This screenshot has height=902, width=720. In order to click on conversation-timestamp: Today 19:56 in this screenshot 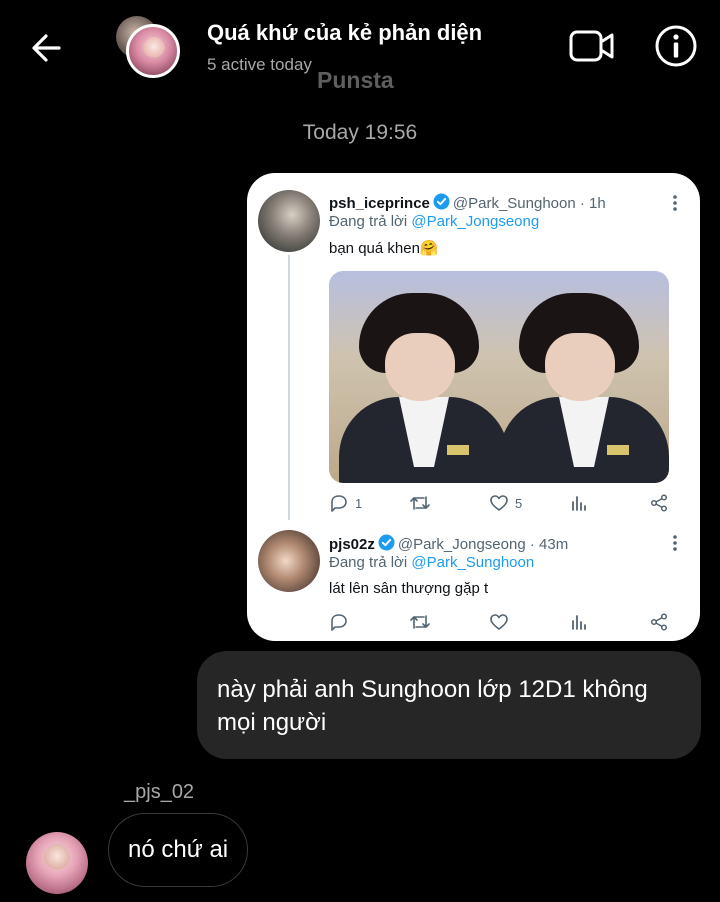, I will do `click(360, 132)`.